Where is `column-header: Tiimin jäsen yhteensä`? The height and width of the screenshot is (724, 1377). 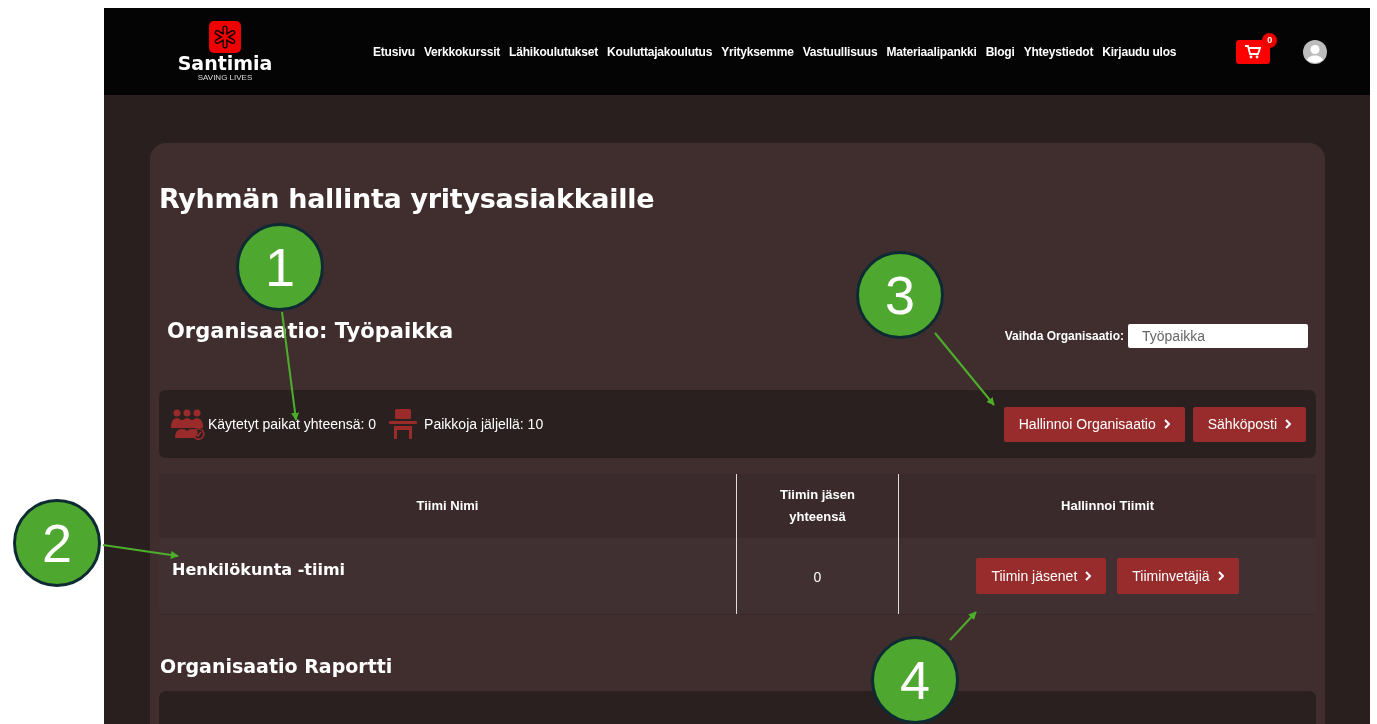 column-header: Tiimin jäsen yhteensä is located at coordinates (817, 506).